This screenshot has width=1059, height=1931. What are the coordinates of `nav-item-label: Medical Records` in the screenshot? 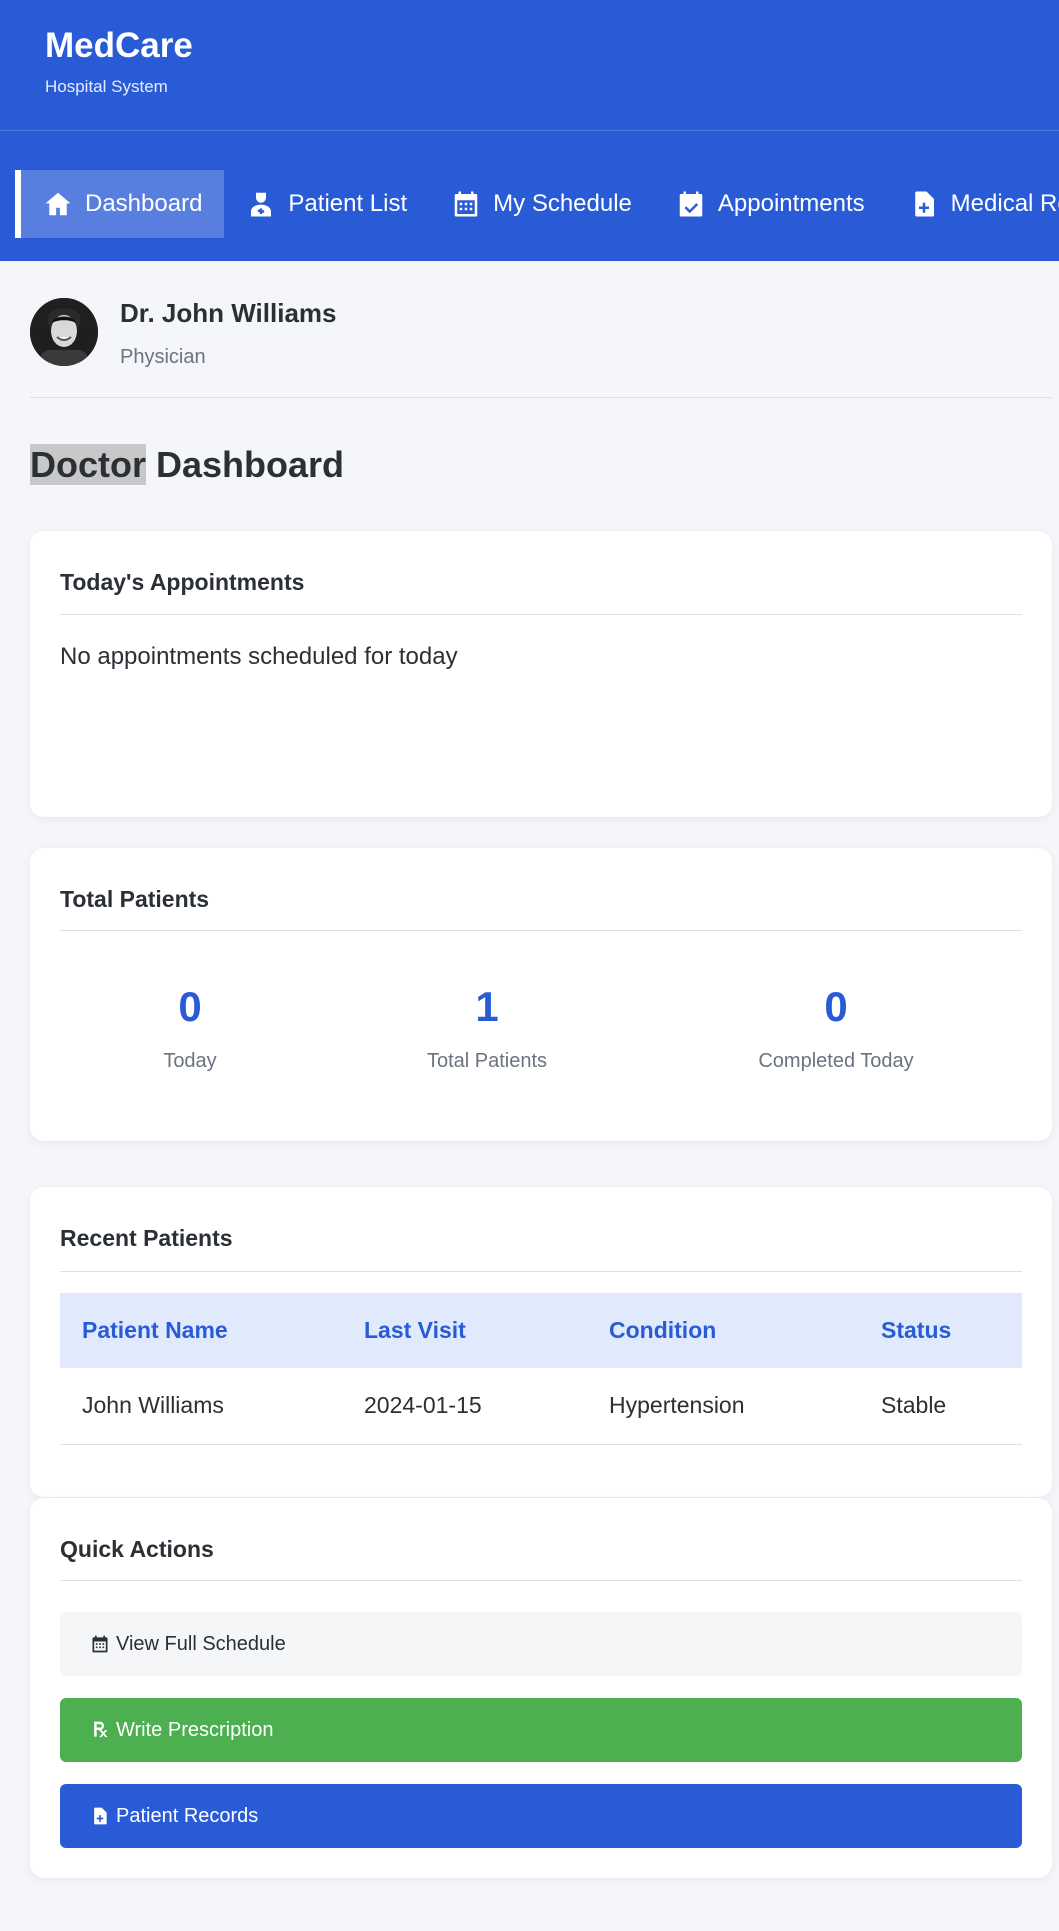 It's located at (1004, 203).